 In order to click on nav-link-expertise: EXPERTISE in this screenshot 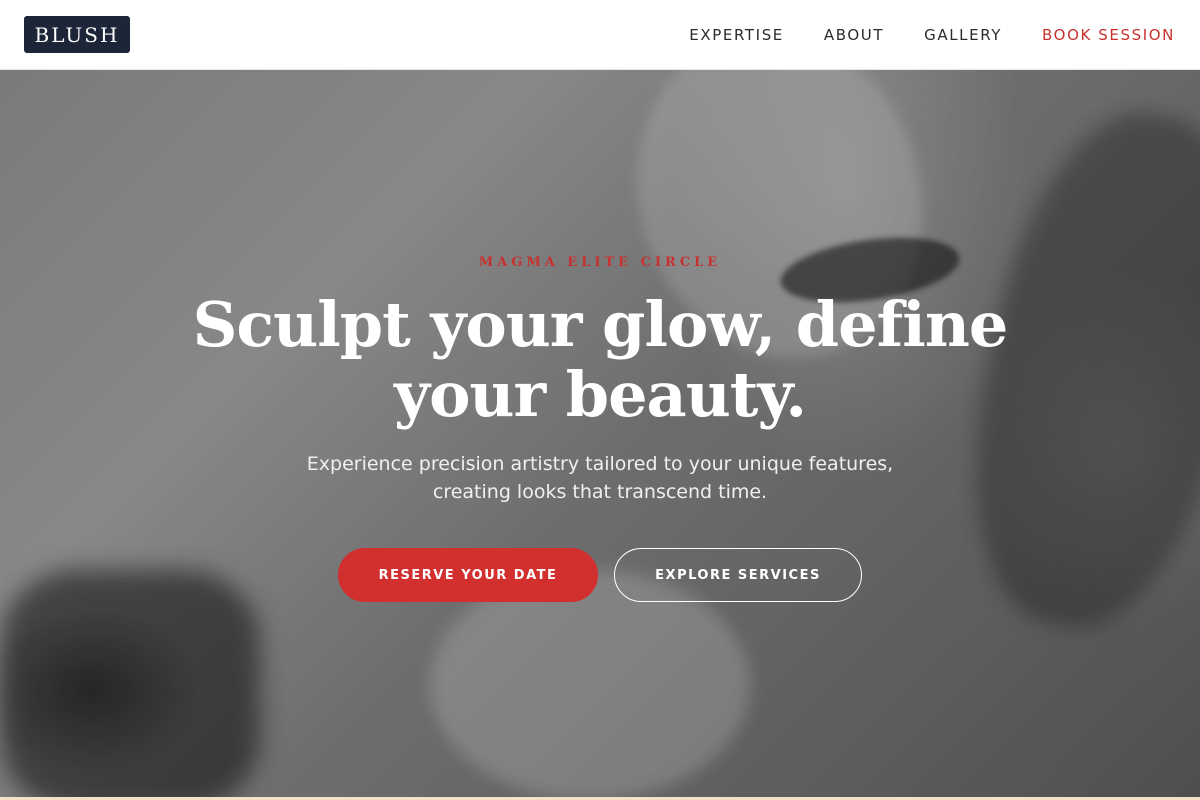, I will do `click(736, 35)`.